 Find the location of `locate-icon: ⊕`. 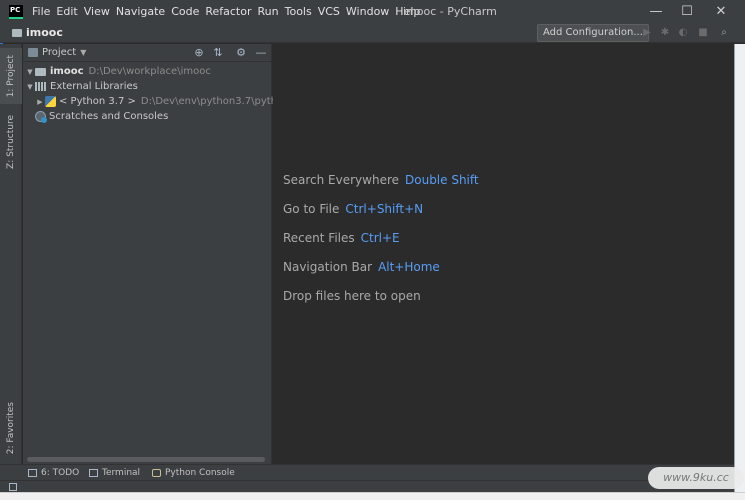

locate-icon: ⊕ is located at coordinates (199, 53).